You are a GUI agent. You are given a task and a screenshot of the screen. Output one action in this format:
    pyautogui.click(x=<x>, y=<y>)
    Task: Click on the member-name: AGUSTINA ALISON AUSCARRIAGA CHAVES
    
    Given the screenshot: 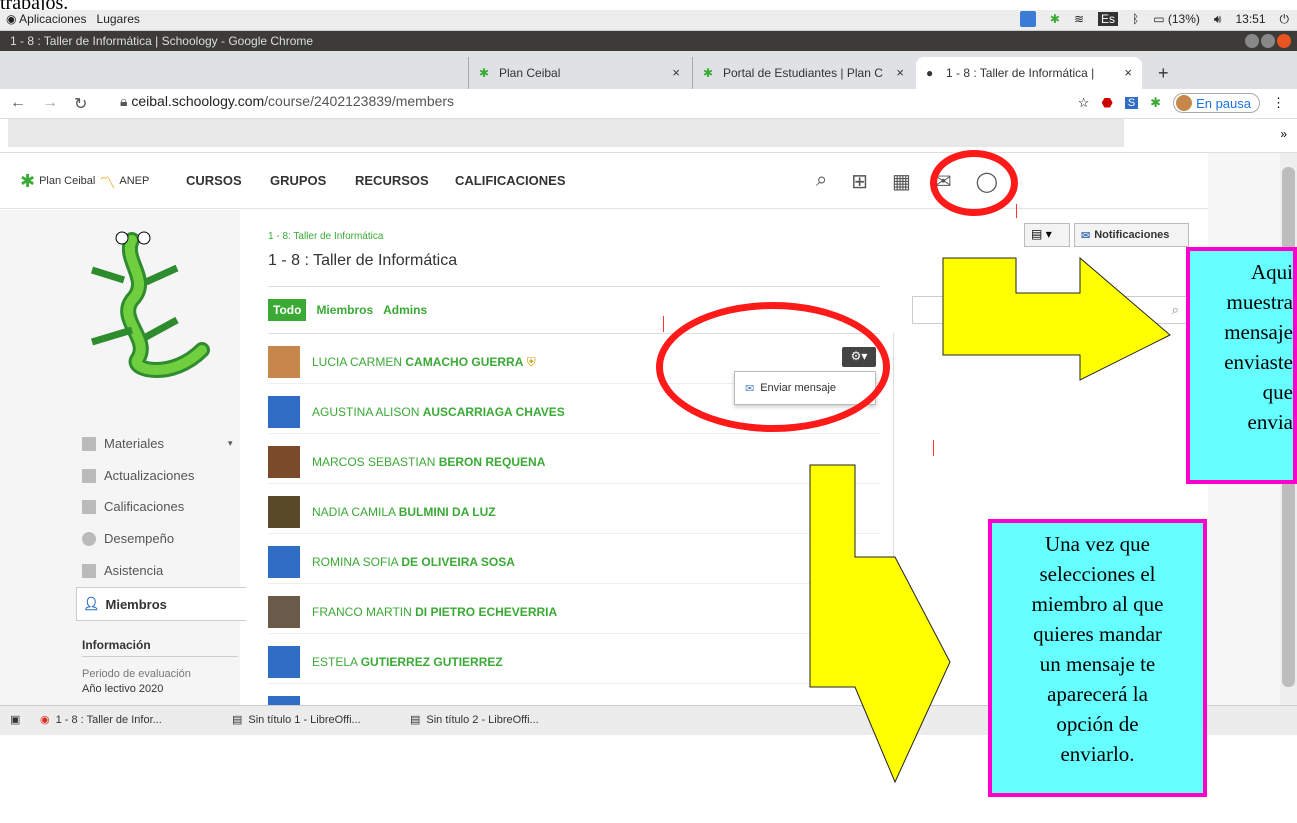 What is the action you would take?
    pyautogui.click(x=438, y=412)
    